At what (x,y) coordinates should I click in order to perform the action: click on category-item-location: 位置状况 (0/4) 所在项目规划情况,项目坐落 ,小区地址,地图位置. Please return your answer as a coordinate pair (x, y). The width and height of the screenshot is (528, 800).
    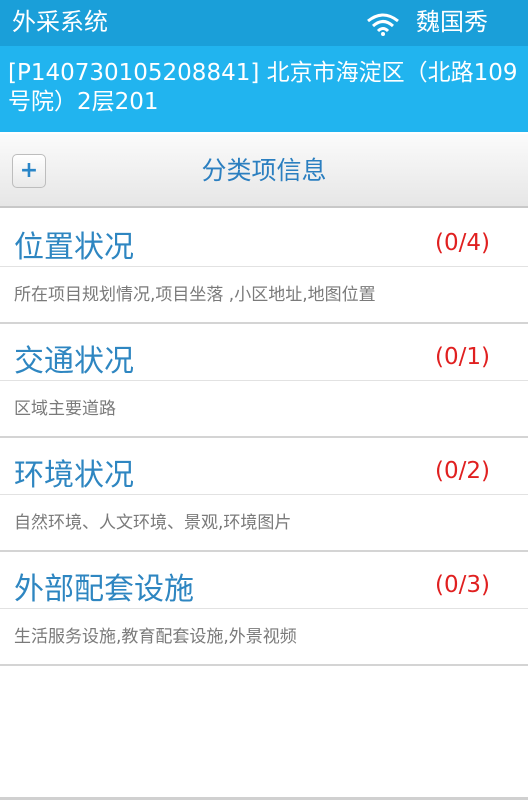
    Looking at the image, I should click on (264, 267).